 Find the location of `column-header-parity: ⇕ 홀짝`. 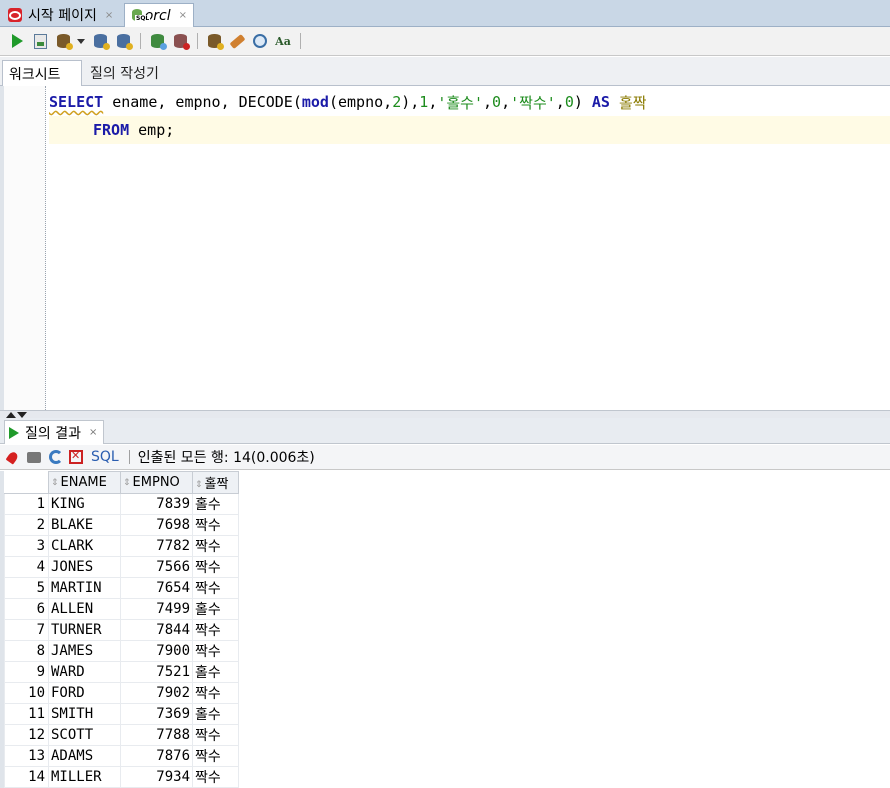

column-header-parity: ⇕ 홀짝 is located at coordinates (215, 482).